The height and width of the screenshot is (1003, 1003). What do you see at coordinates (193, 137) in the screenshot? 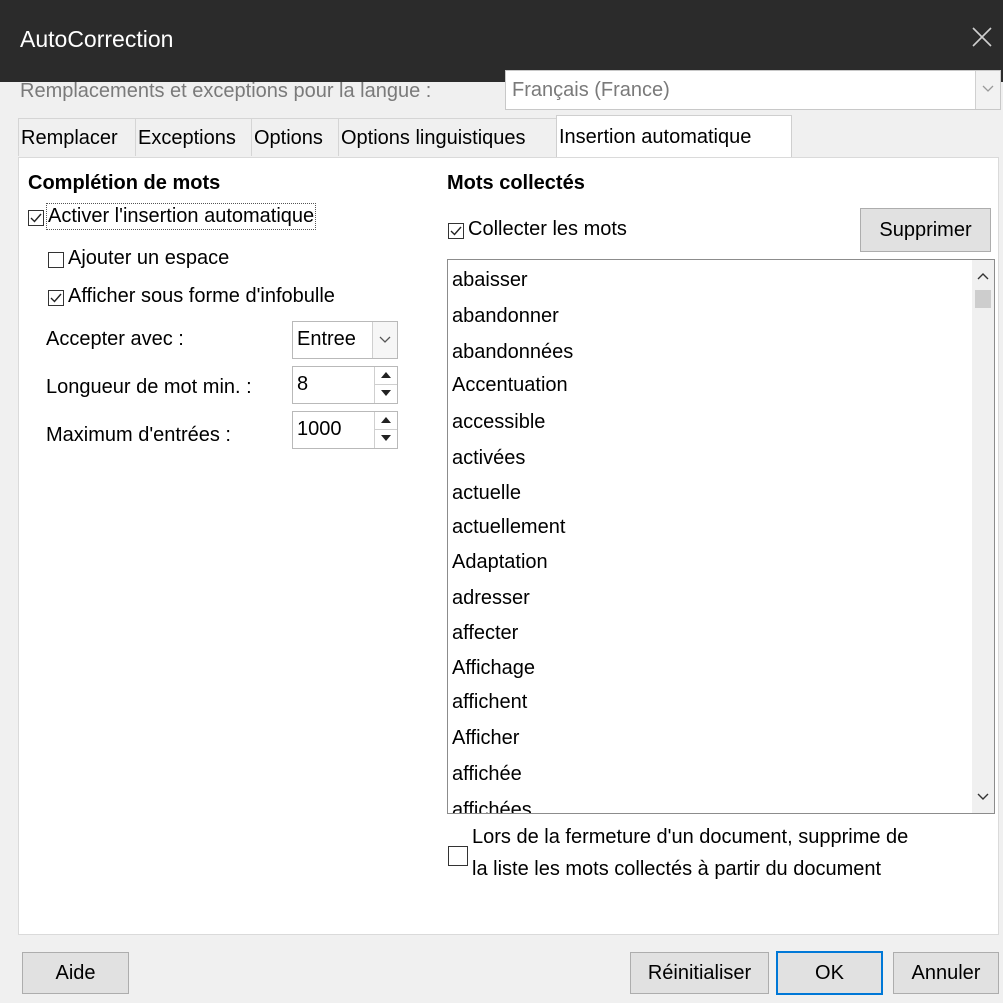
I see `tab-exceptions: Exceptions` at bounding box center [193, 137].